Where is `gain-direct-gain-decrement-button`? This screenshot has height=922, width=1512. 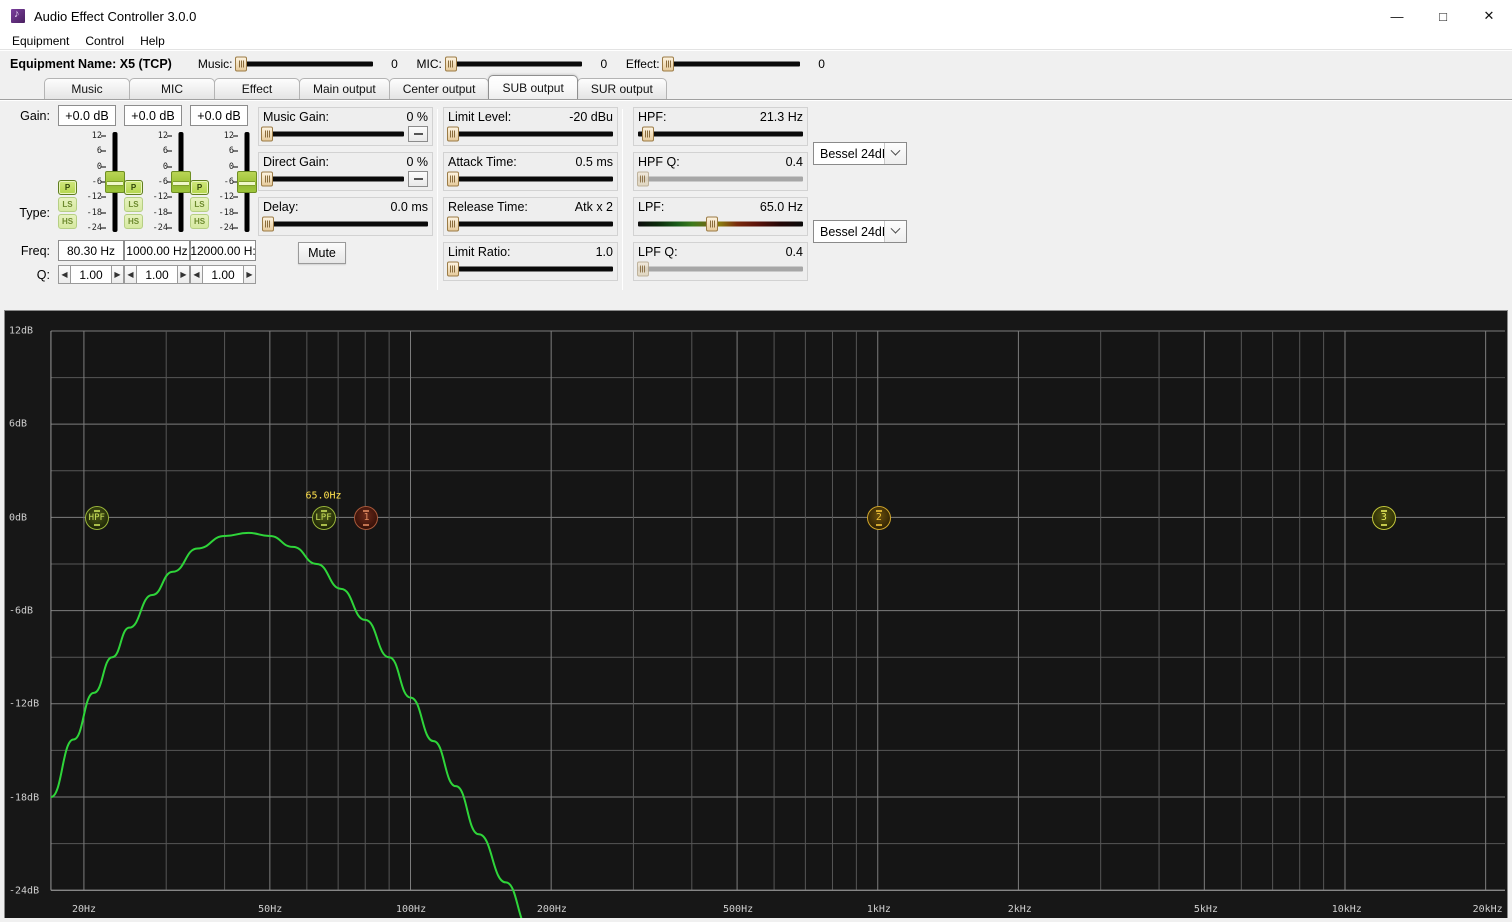 gain-direct-gain-decrement-button is located at coordinates (418, 179).